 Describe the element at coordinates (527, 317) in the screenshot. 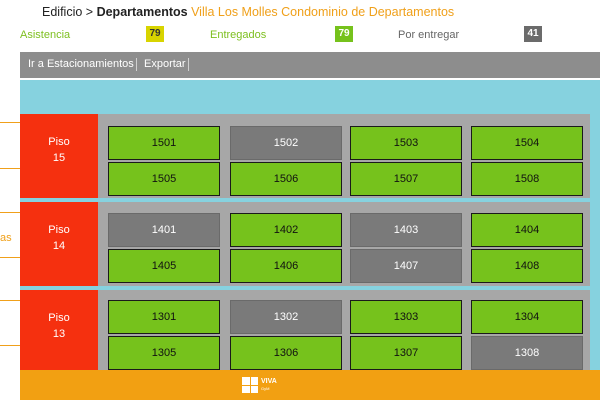

I see `unit-tile: 1304` at that location.